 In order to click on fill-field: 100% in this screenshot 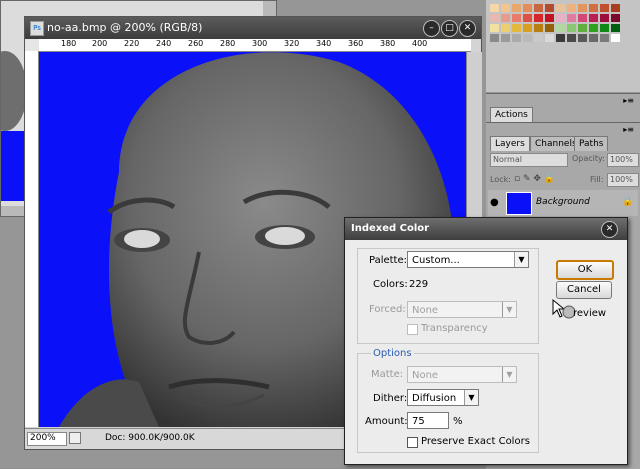, I will do `click(623, 180)`.